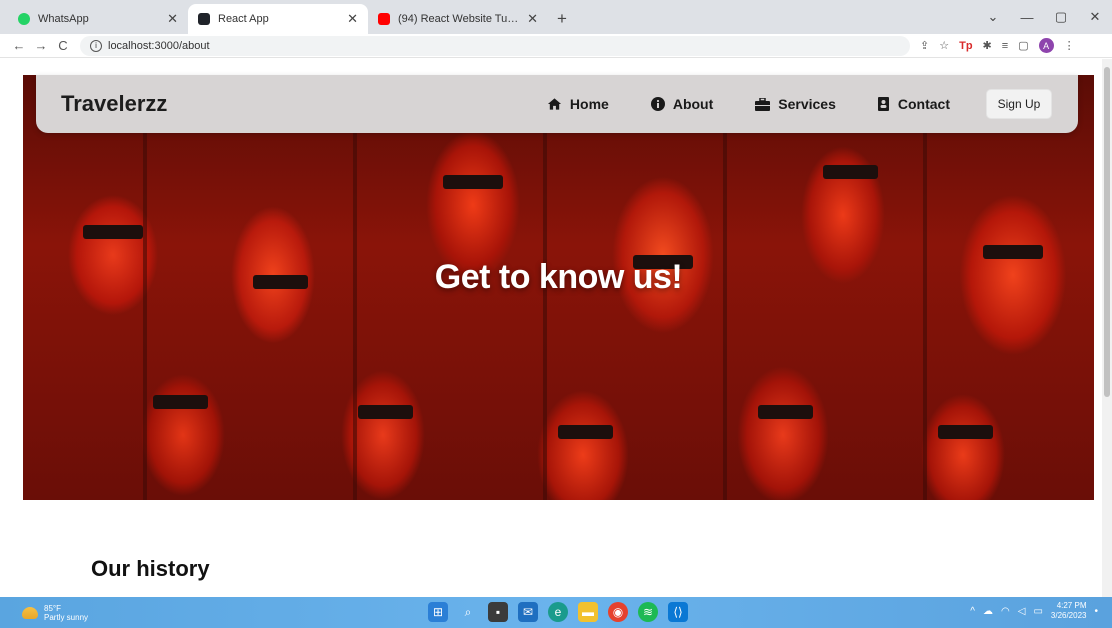 The width and height of the screenshot is (1112, 628). Describe the element at coordinates (63, 45) in the screenshot. I see `reload-icon: C` at that location.